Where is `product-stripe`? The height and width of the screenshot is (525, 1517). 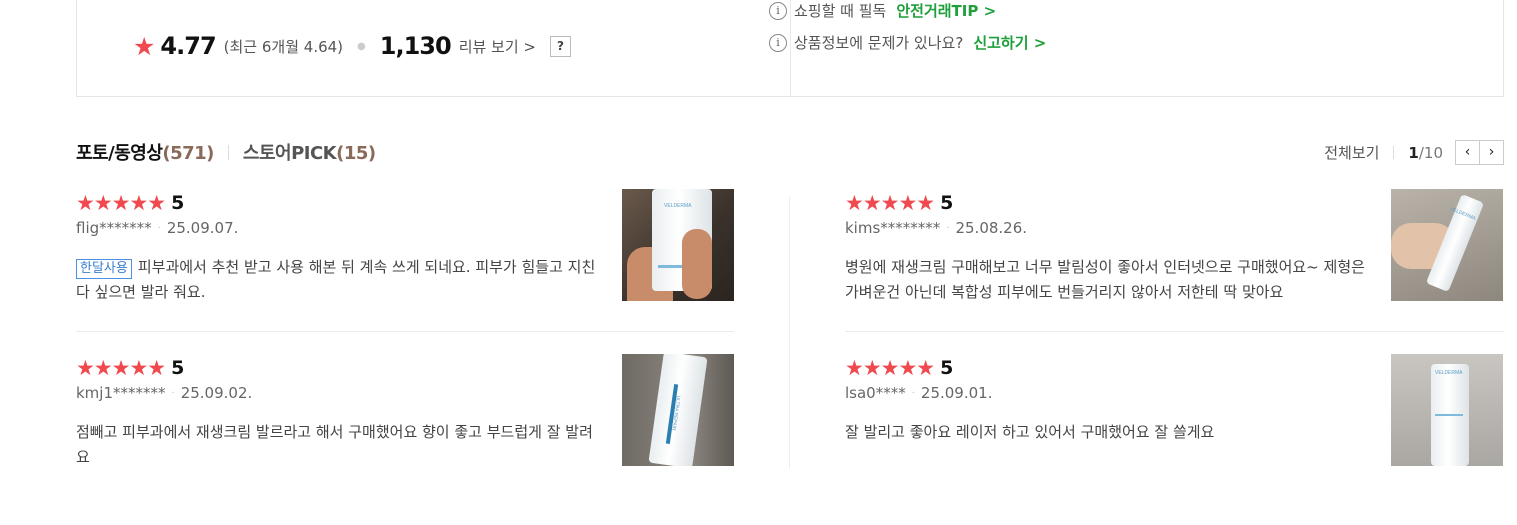 product-stripe is located at coordinates (1449, 415).